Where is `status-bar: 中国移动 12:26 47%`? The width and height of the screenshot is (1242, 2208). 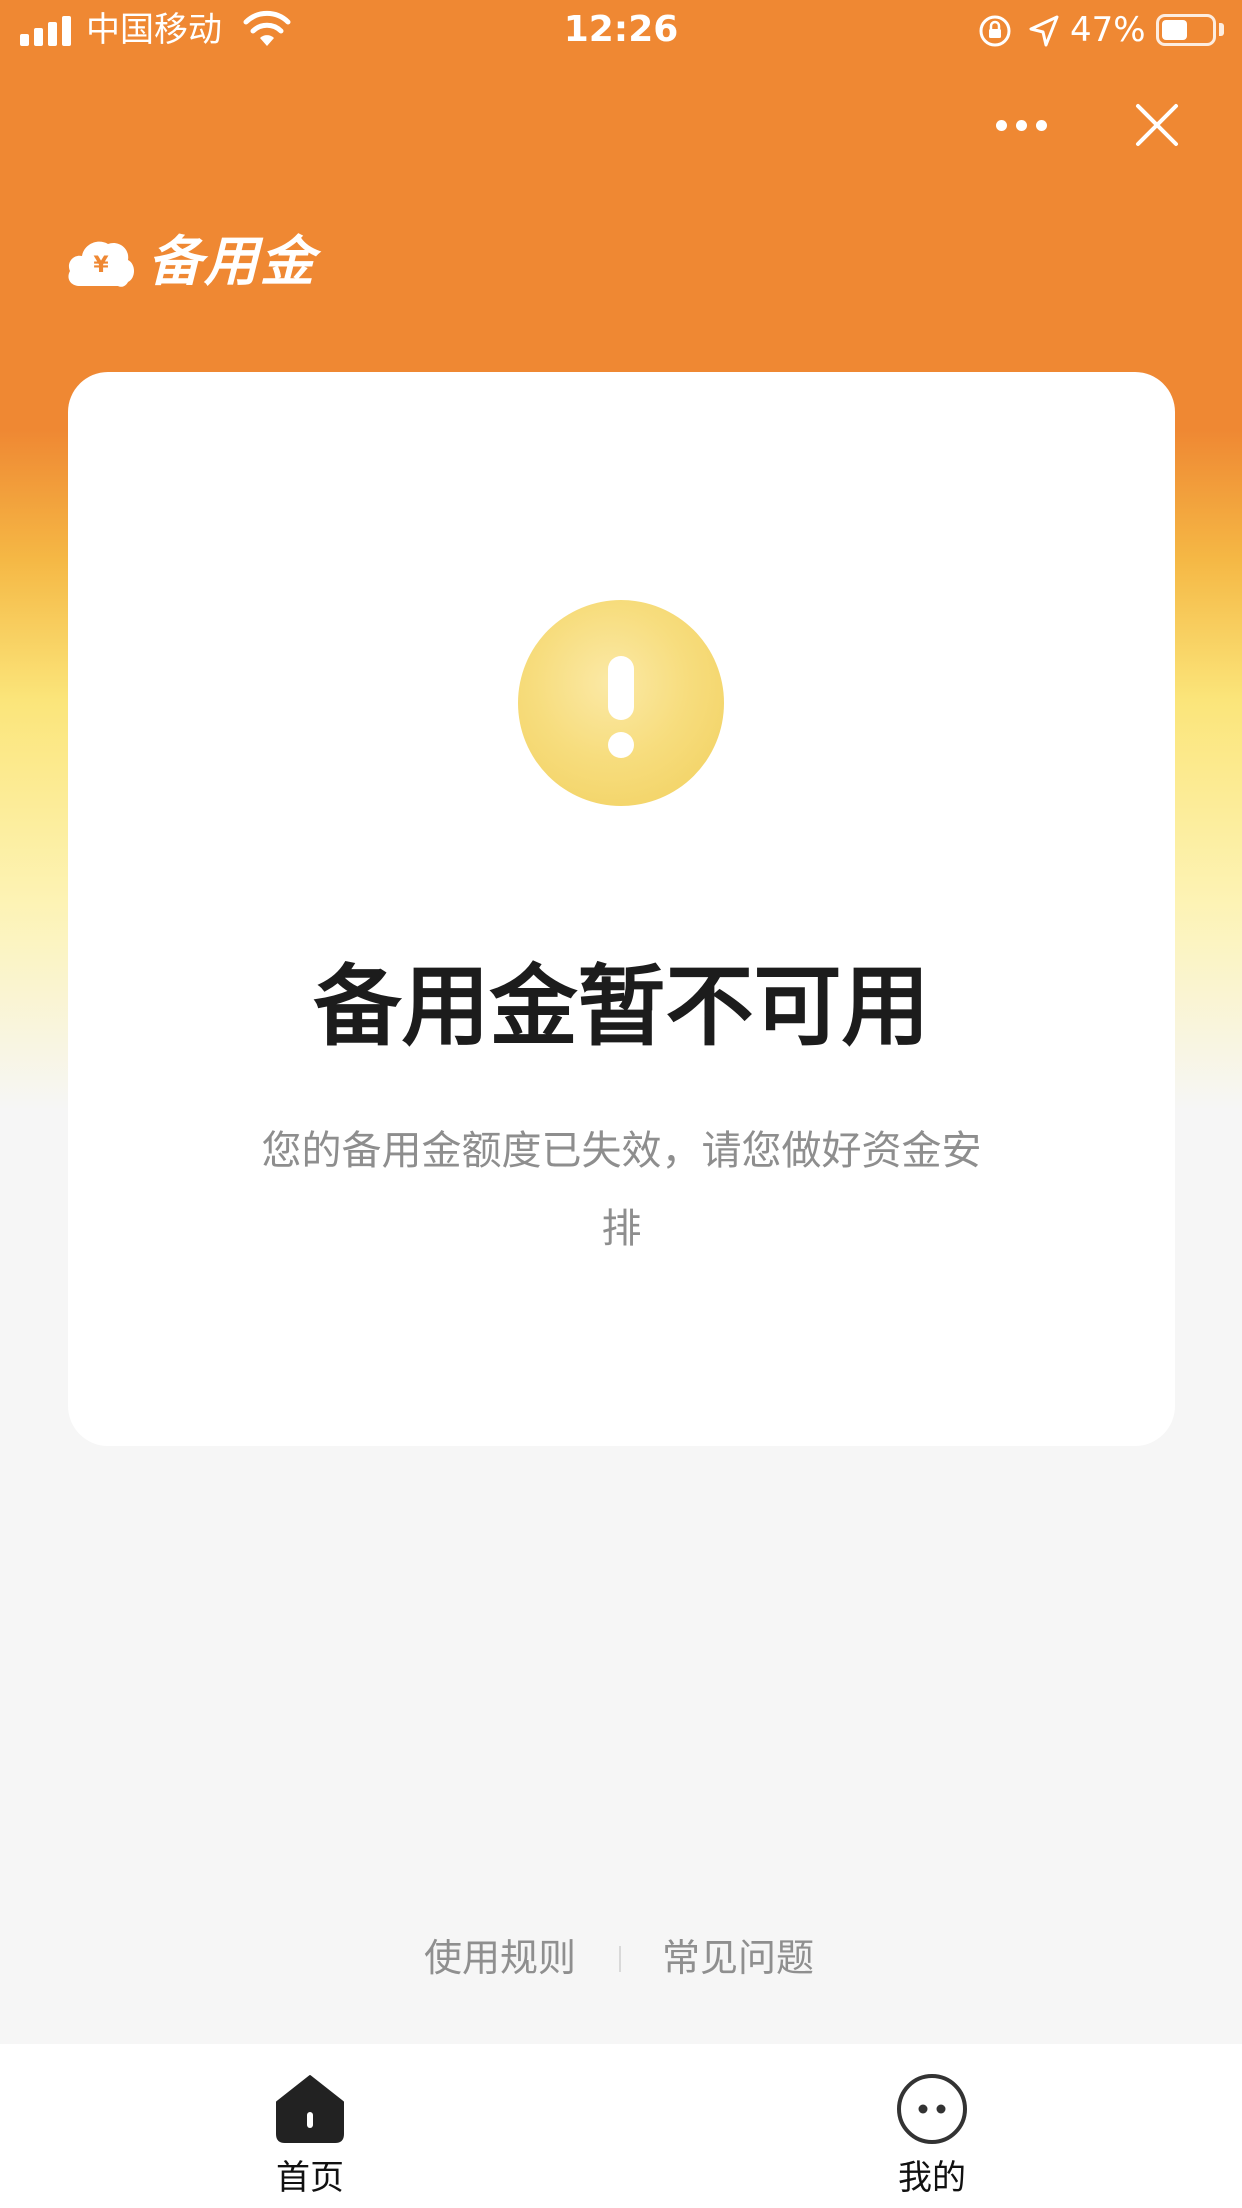
status-bar: 中国移动 12:26 47% is located at coordinates (621, 31).